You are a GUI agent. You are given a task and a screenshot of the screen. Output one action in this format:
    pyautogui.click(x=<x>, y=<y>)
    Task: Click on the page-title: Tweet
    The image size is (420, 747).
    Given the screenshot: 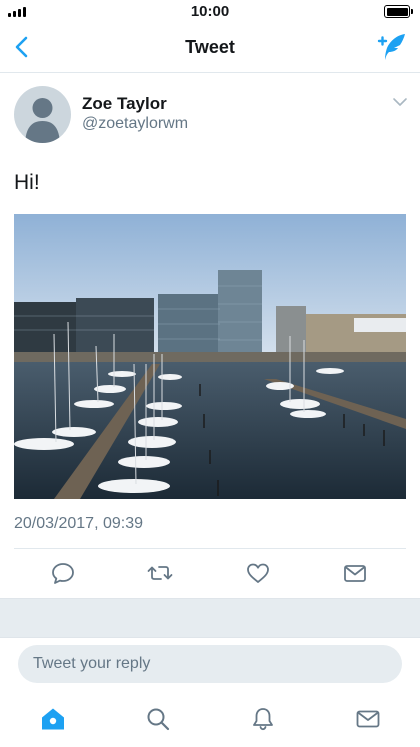 What is the action you would take?
    pyautogui.click(x=210, y=47)
    